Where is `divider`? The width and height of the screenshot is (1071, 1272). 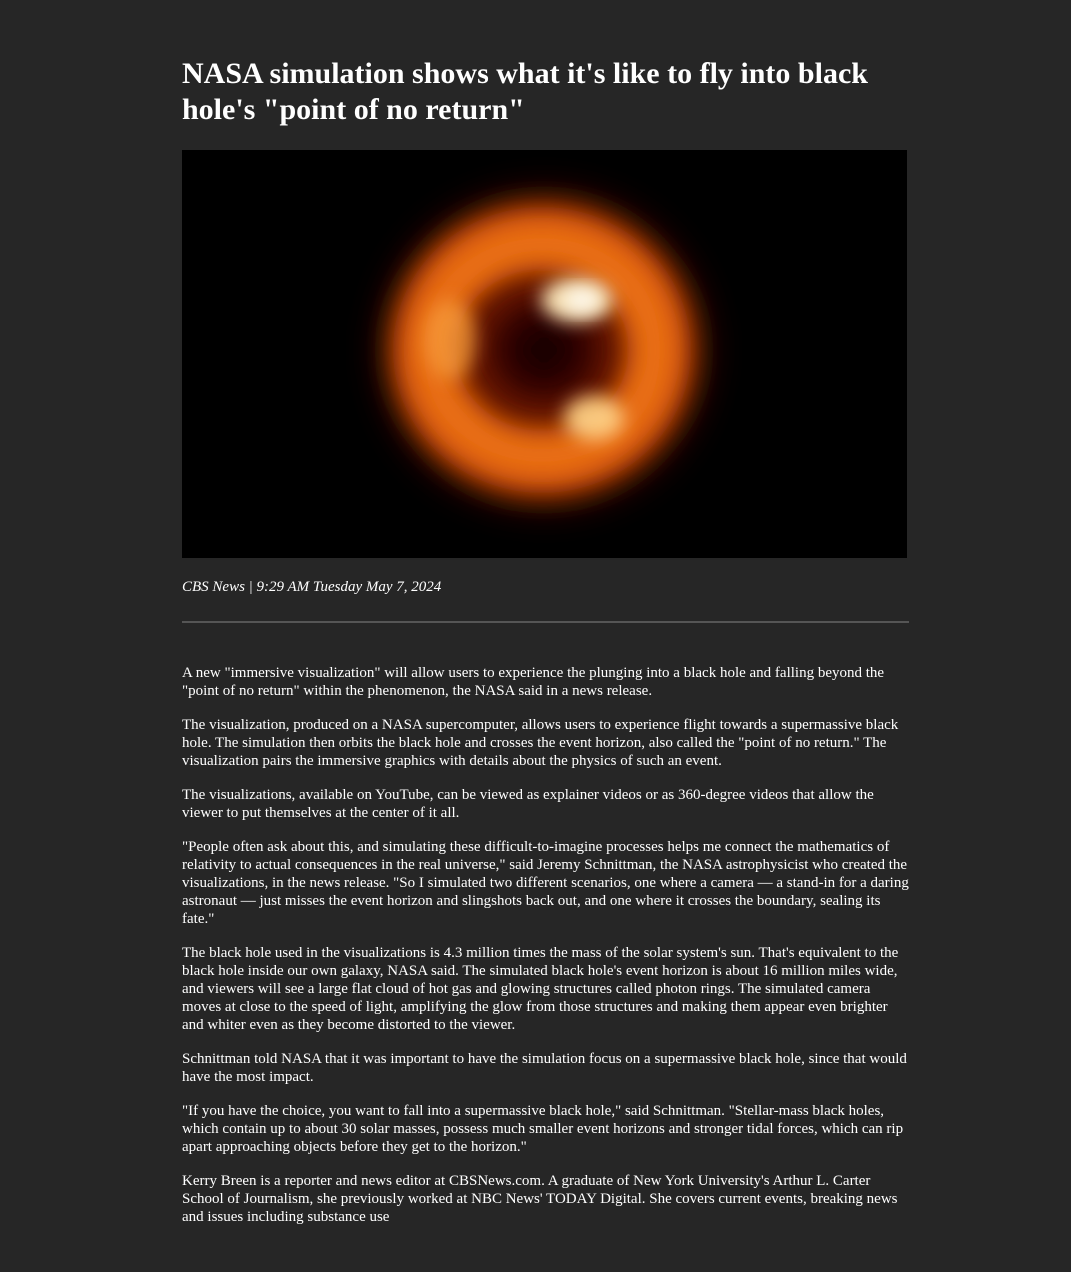 divider is located at coordinates (545, 622).